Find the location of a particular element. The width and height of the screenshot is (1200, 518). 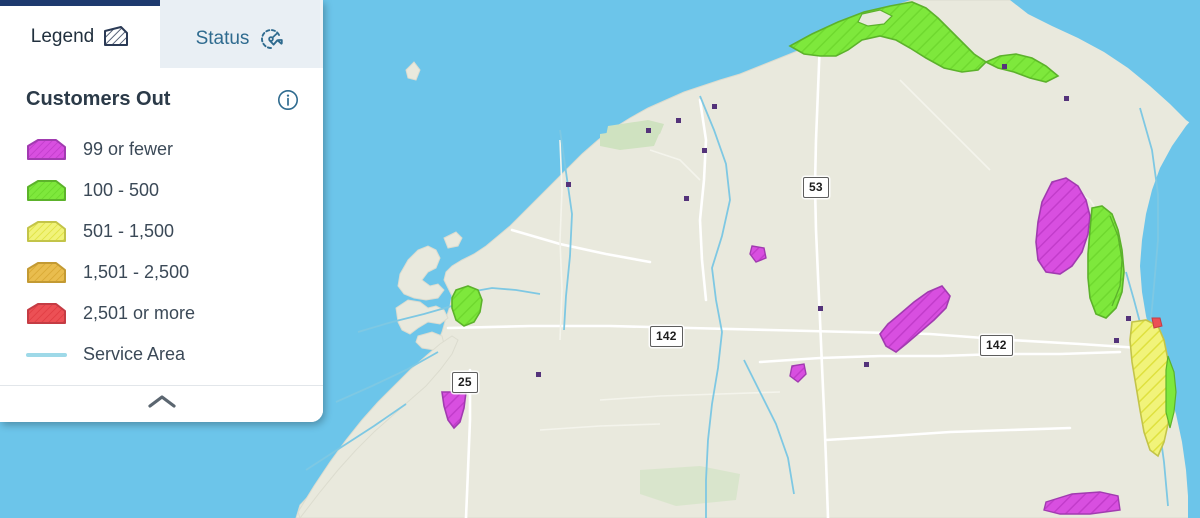

legend-item-1501-2500: 1,501 - 2,500 is located at coordinates (174, 272).